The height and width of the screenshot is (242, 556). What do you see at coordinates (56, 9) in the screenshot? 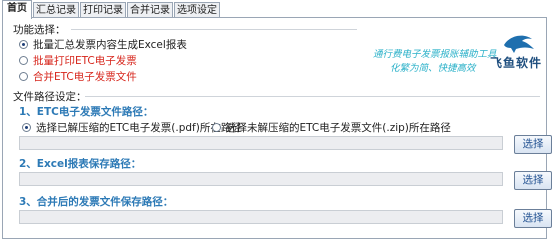
I see `tab-summary-records: 汇总记录` at bounding box center [56, 9].